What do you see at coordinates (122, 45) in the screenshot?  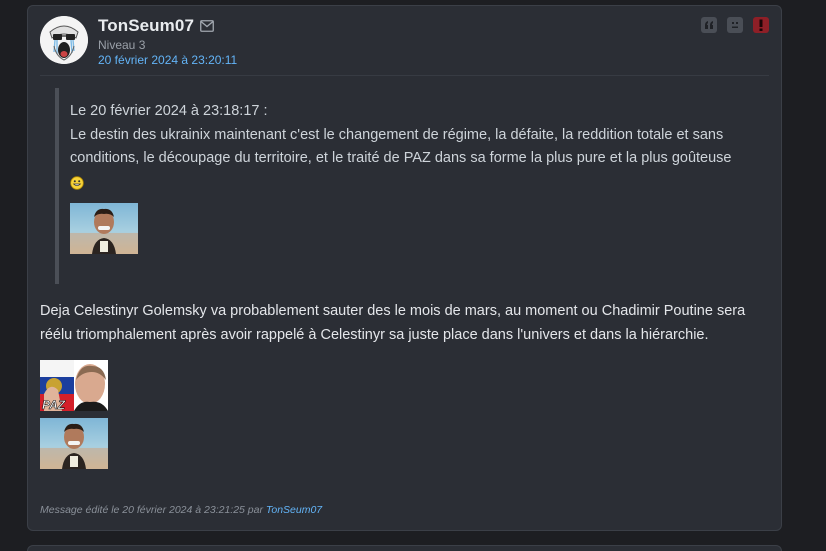 I see `author-level: Niveau 3` at bounding box center [122, 45].